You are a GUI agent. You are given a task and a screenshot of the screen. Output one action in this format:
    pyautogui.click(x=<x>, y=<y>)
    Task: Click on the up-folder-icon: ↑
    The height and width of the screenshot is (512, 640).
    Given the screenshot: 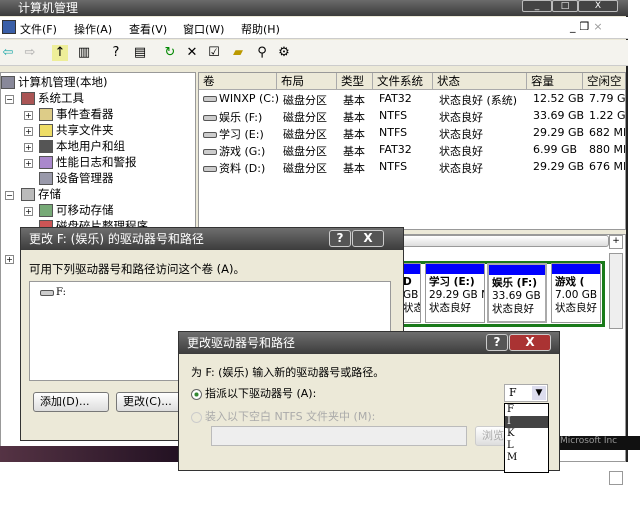 What is the action you would take?
    pyautogui.click(x=60, y=53)
    